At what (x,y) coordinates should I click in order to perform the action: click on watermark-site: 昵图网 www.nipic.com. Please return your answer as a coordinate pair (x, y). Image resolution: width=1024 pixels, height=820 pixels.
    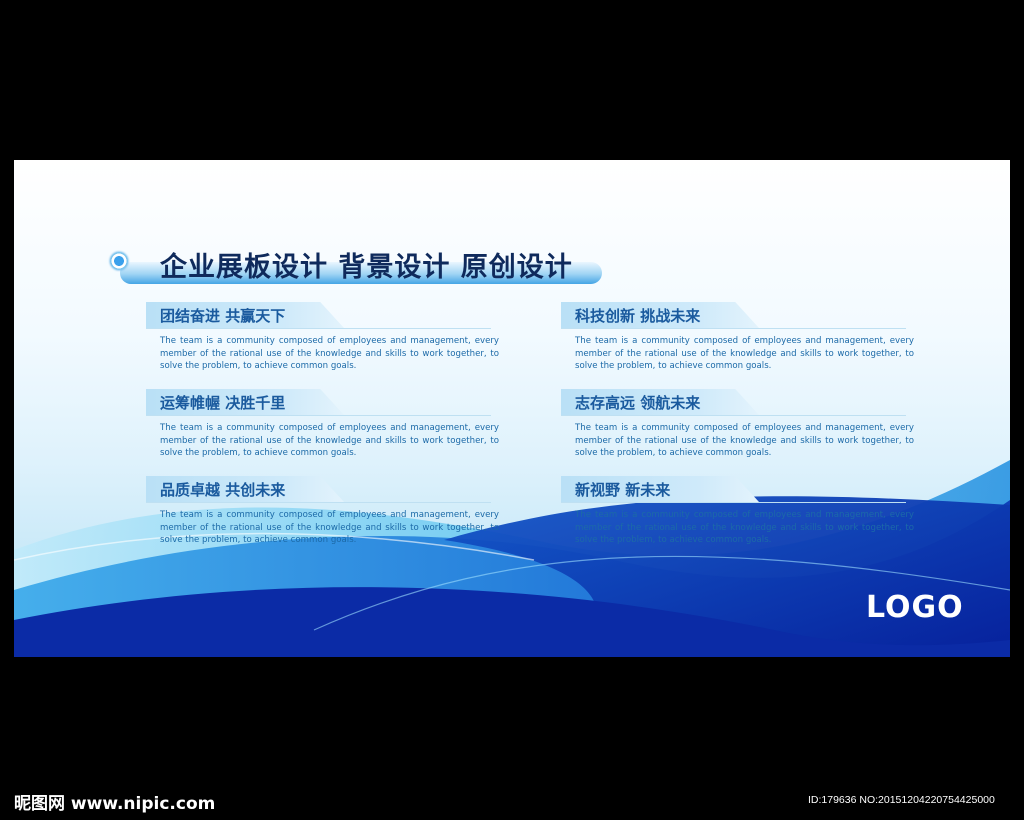
    Looking at the image, I should click on (115, 804).